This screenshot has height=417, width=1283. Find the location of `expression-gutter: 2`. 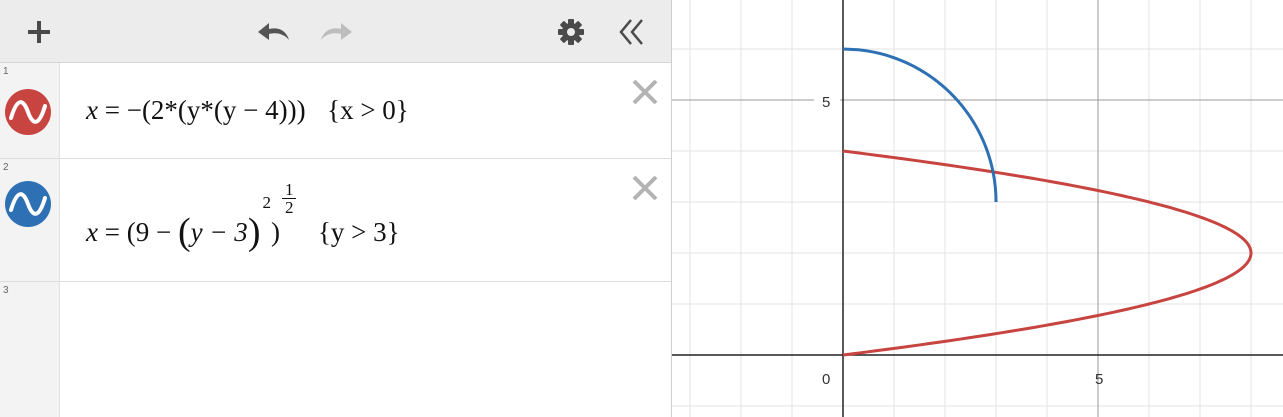

expression-gutter: 2 is located at coordinates (30, 220).